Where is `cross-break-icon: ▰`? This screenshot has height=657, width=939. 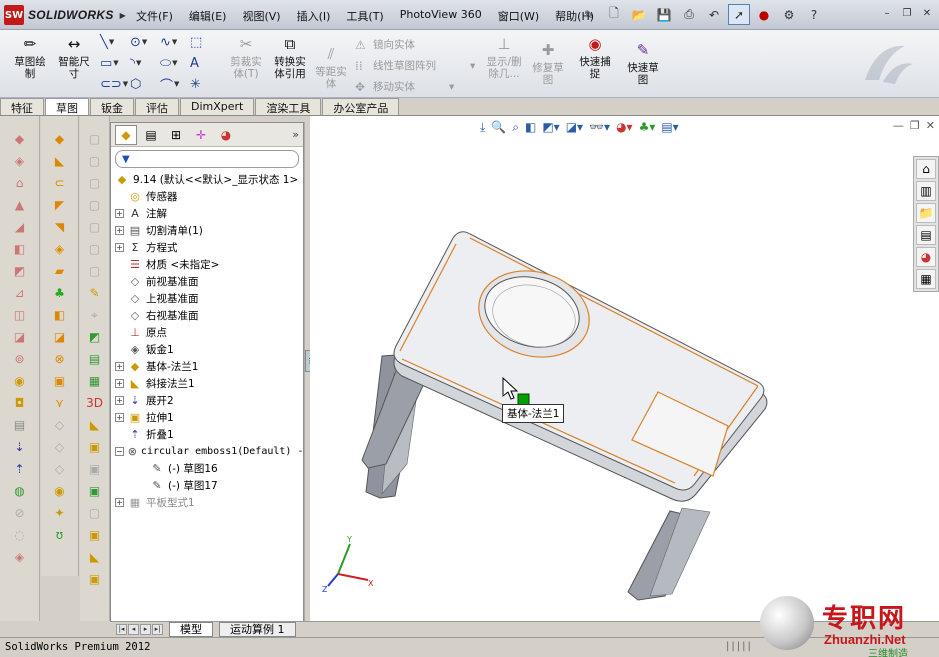
cross-break-icon: ▰ is located at coordinates (60, 271).